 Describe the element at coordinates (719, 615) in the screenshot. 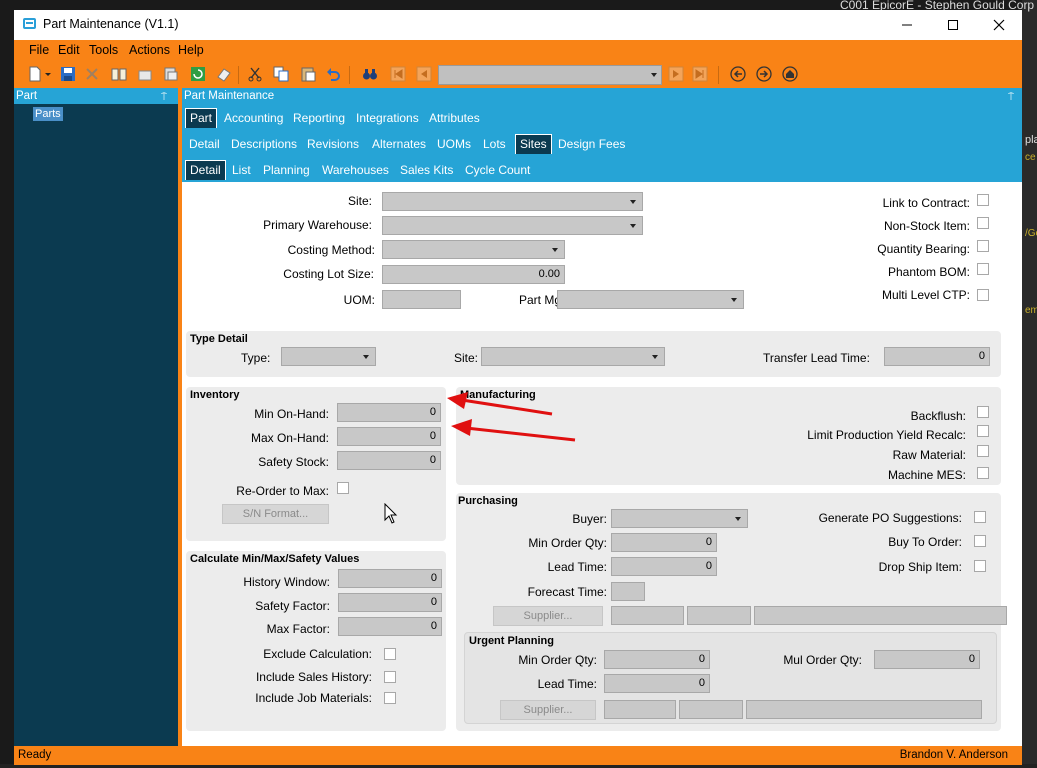

I see `supplier-site-field` at that location.